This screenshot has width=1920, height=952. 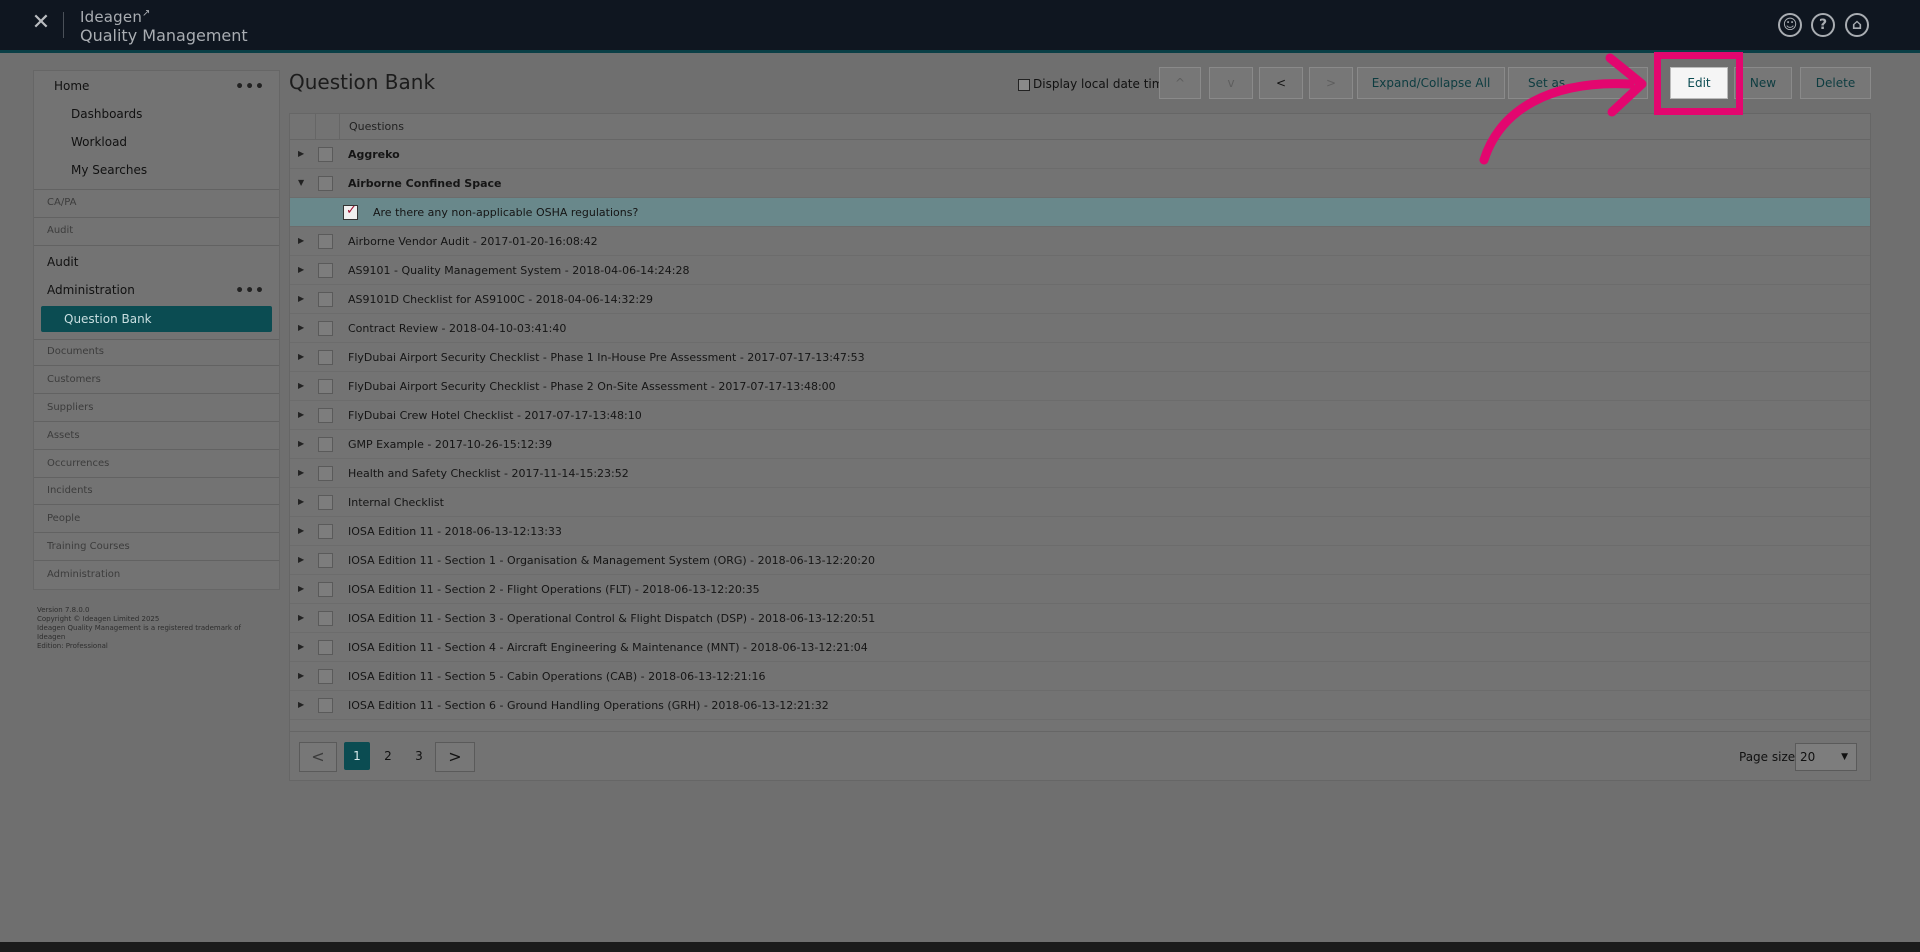 I want to click on close-icon: ✕, so click(x=41, y=23).